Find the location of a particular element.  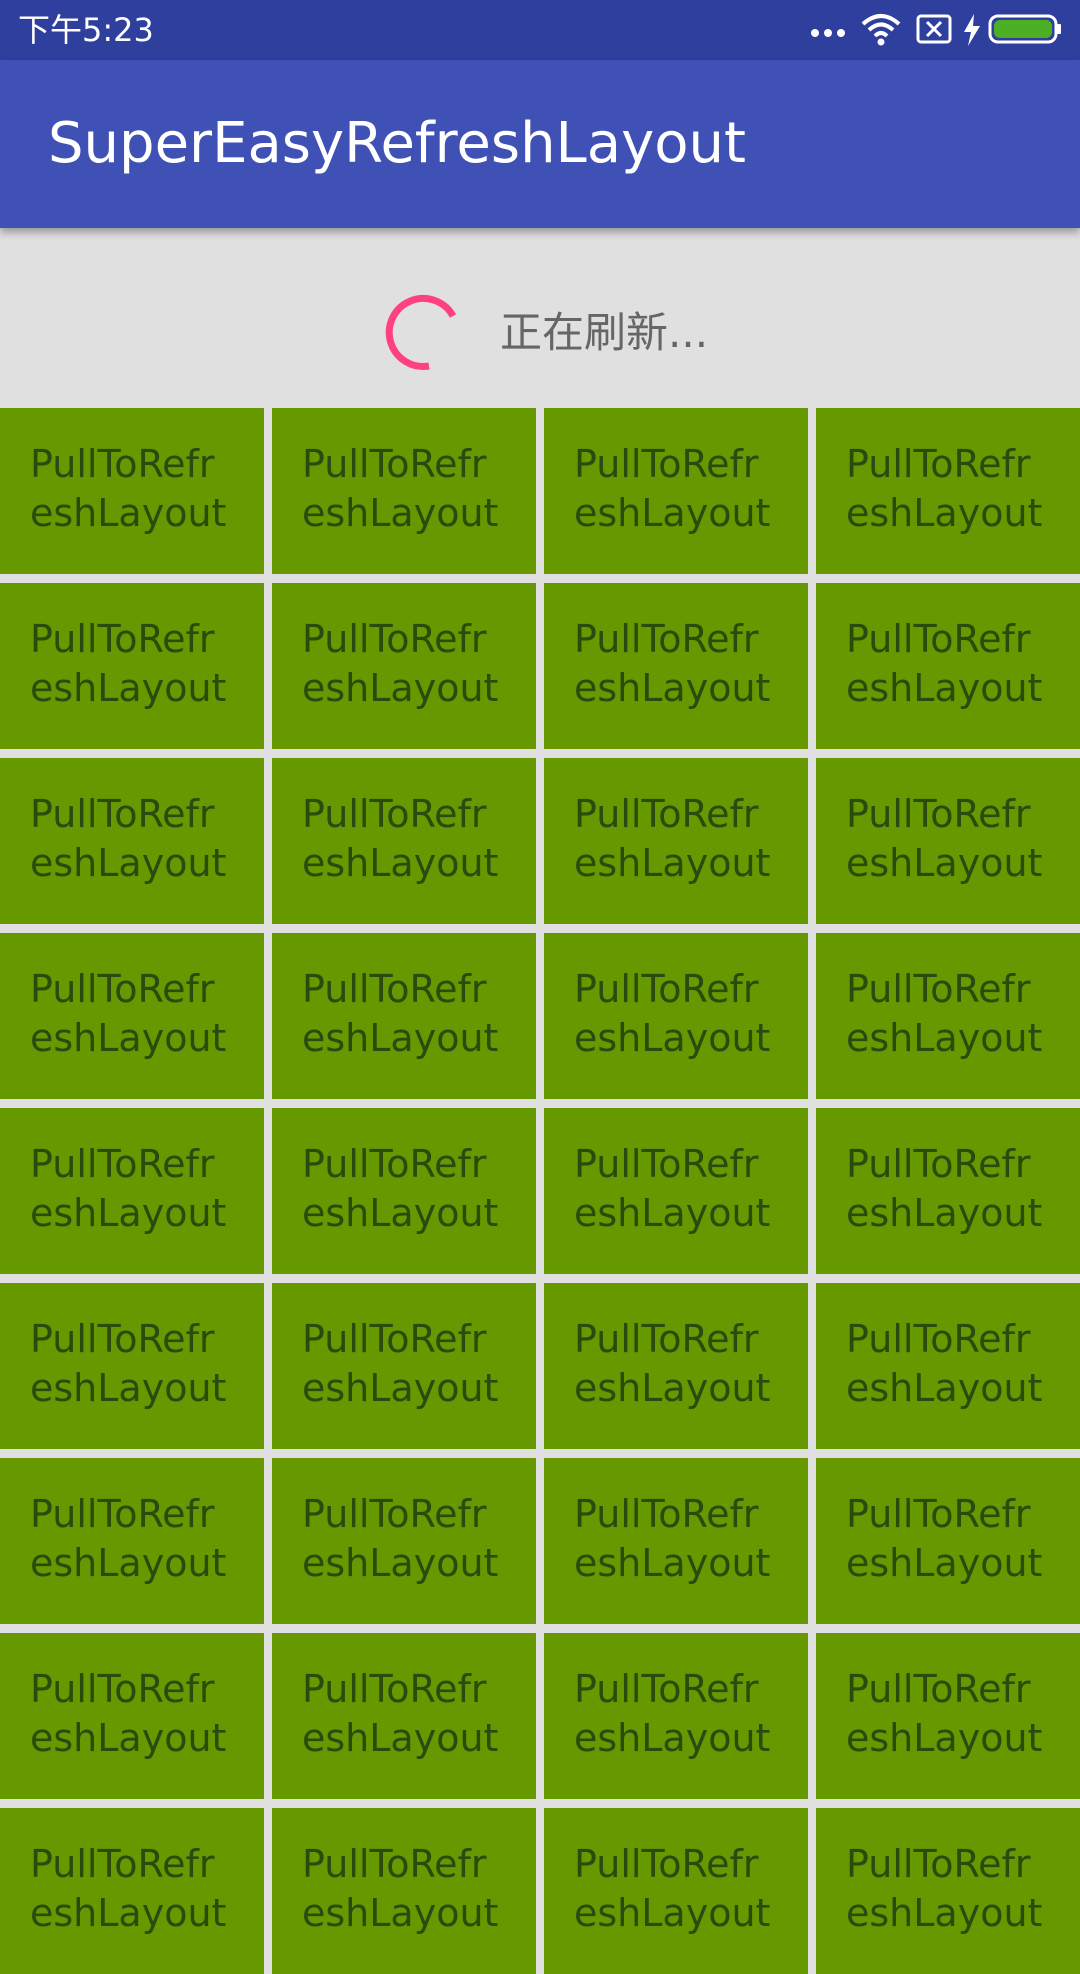

app-bar: SuperEasyRefreshLayout is located at coordinates (540, 144).